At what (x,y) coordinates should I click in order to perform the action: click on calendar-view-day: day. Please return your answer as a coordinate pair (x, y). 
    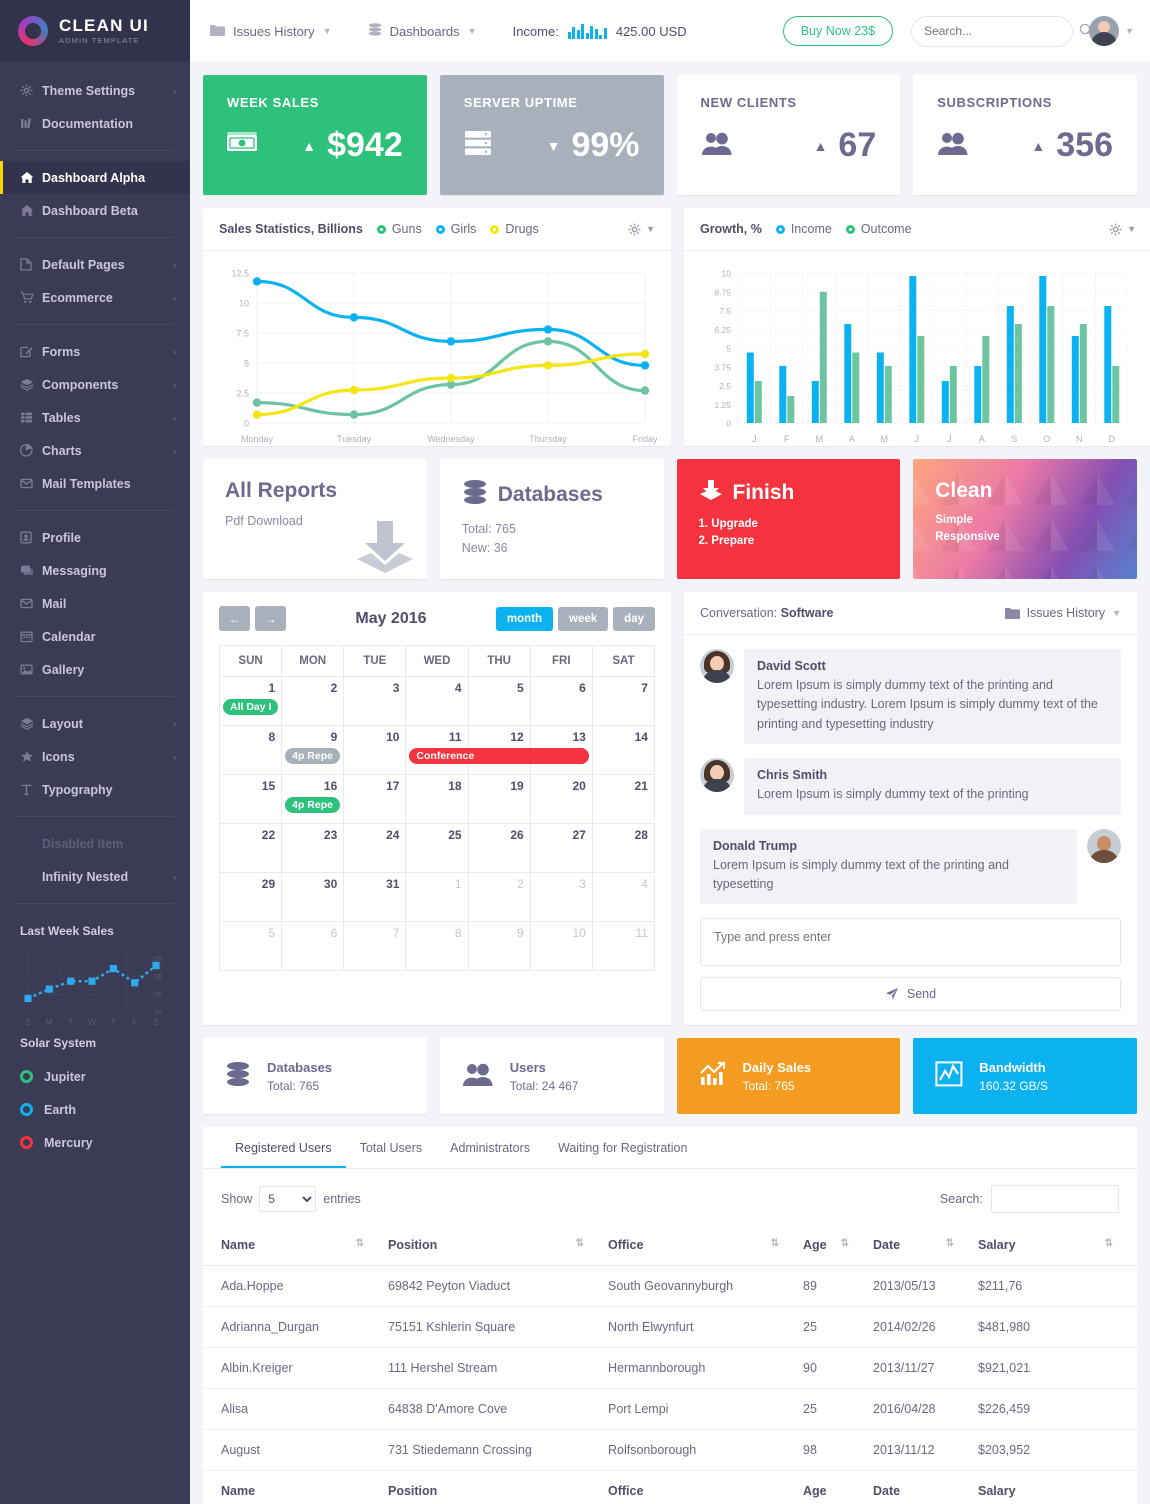
    Looking at the image, I should click on (634, 618).